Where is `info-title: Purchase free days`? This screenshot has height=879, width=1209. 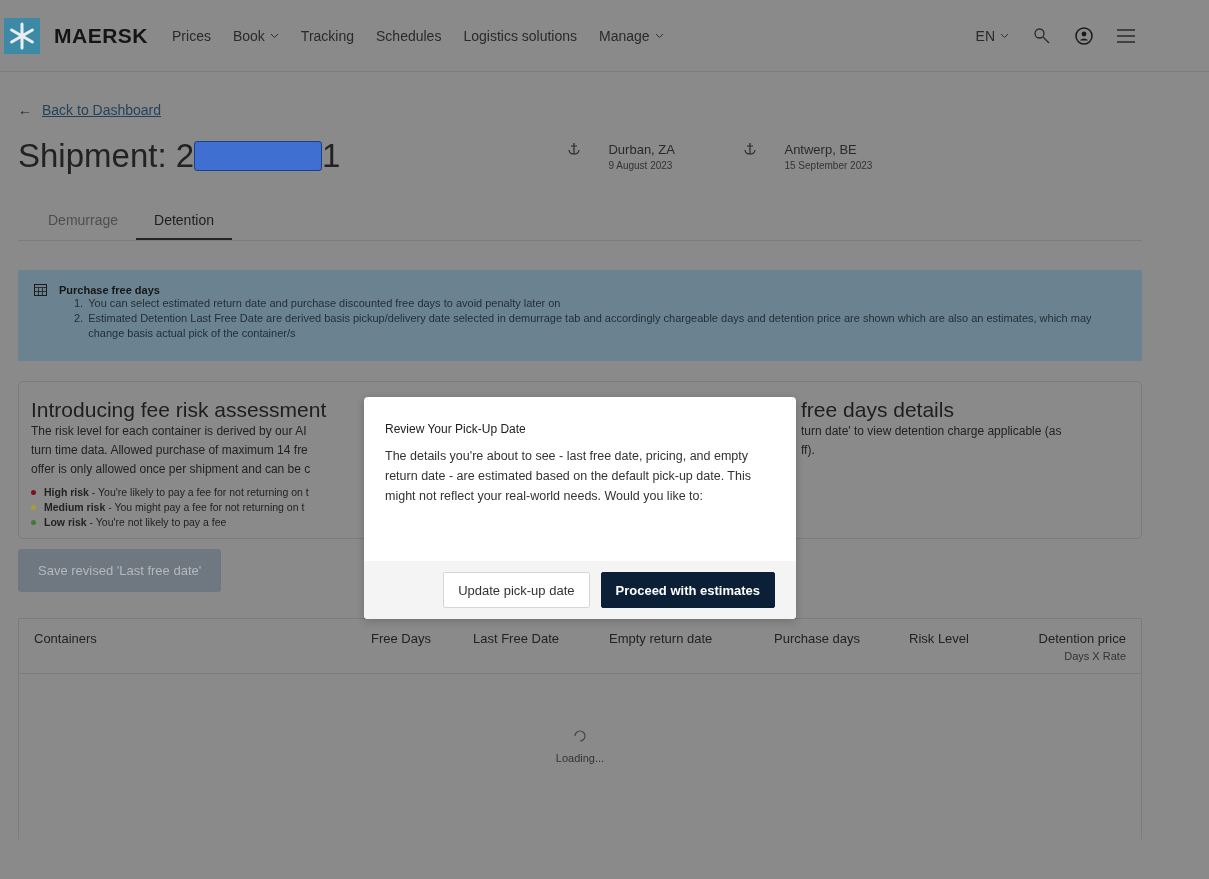 info-title: Purchase free days is located at coordinates (109, 290).